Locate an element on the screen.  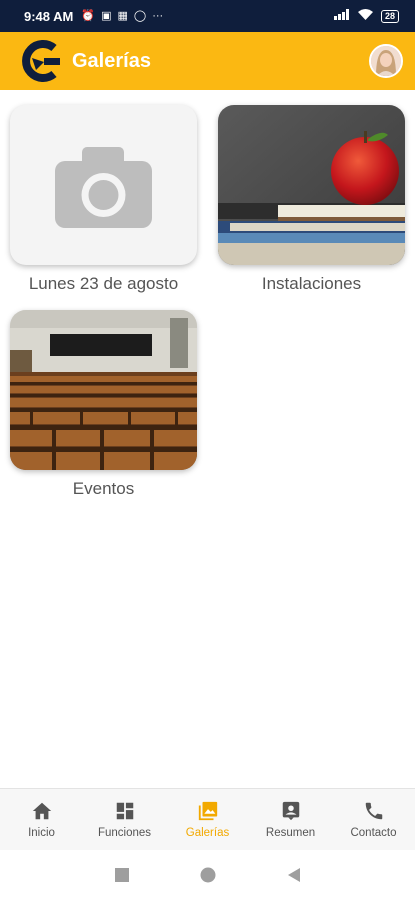
contact-card-icon is located at coordinates (290, 811).